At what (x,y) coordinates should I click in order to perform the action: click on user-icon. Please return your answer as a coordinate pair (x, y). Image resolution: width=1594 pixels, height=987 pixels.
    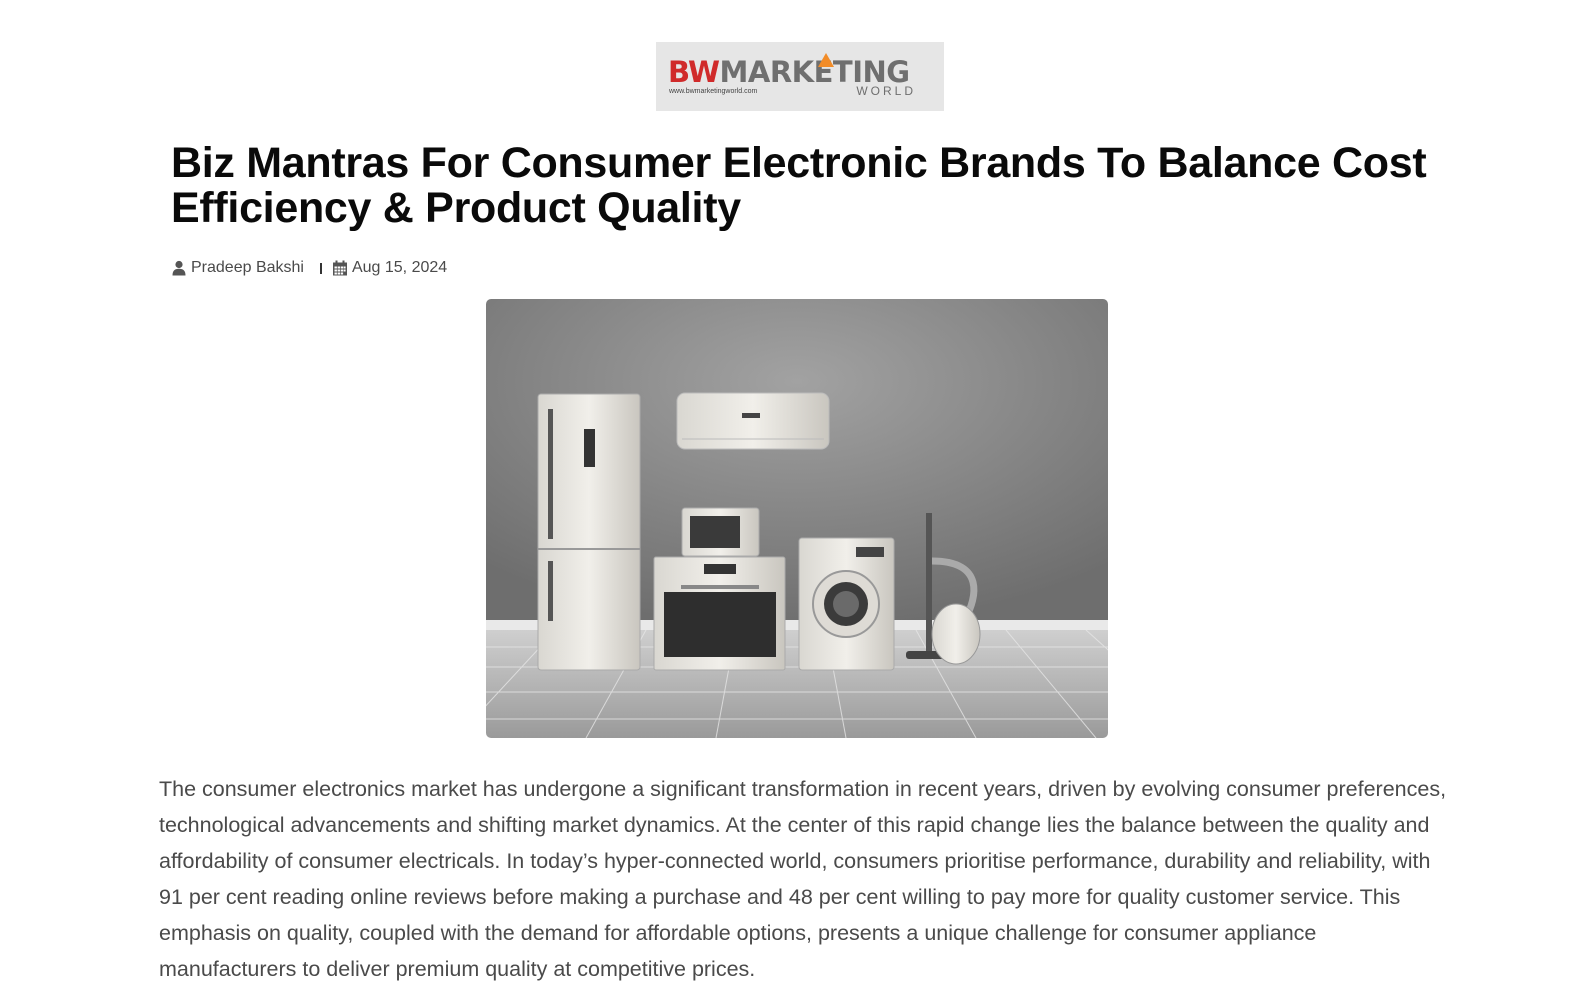
    Looking at the image, I should click on (179, 268).